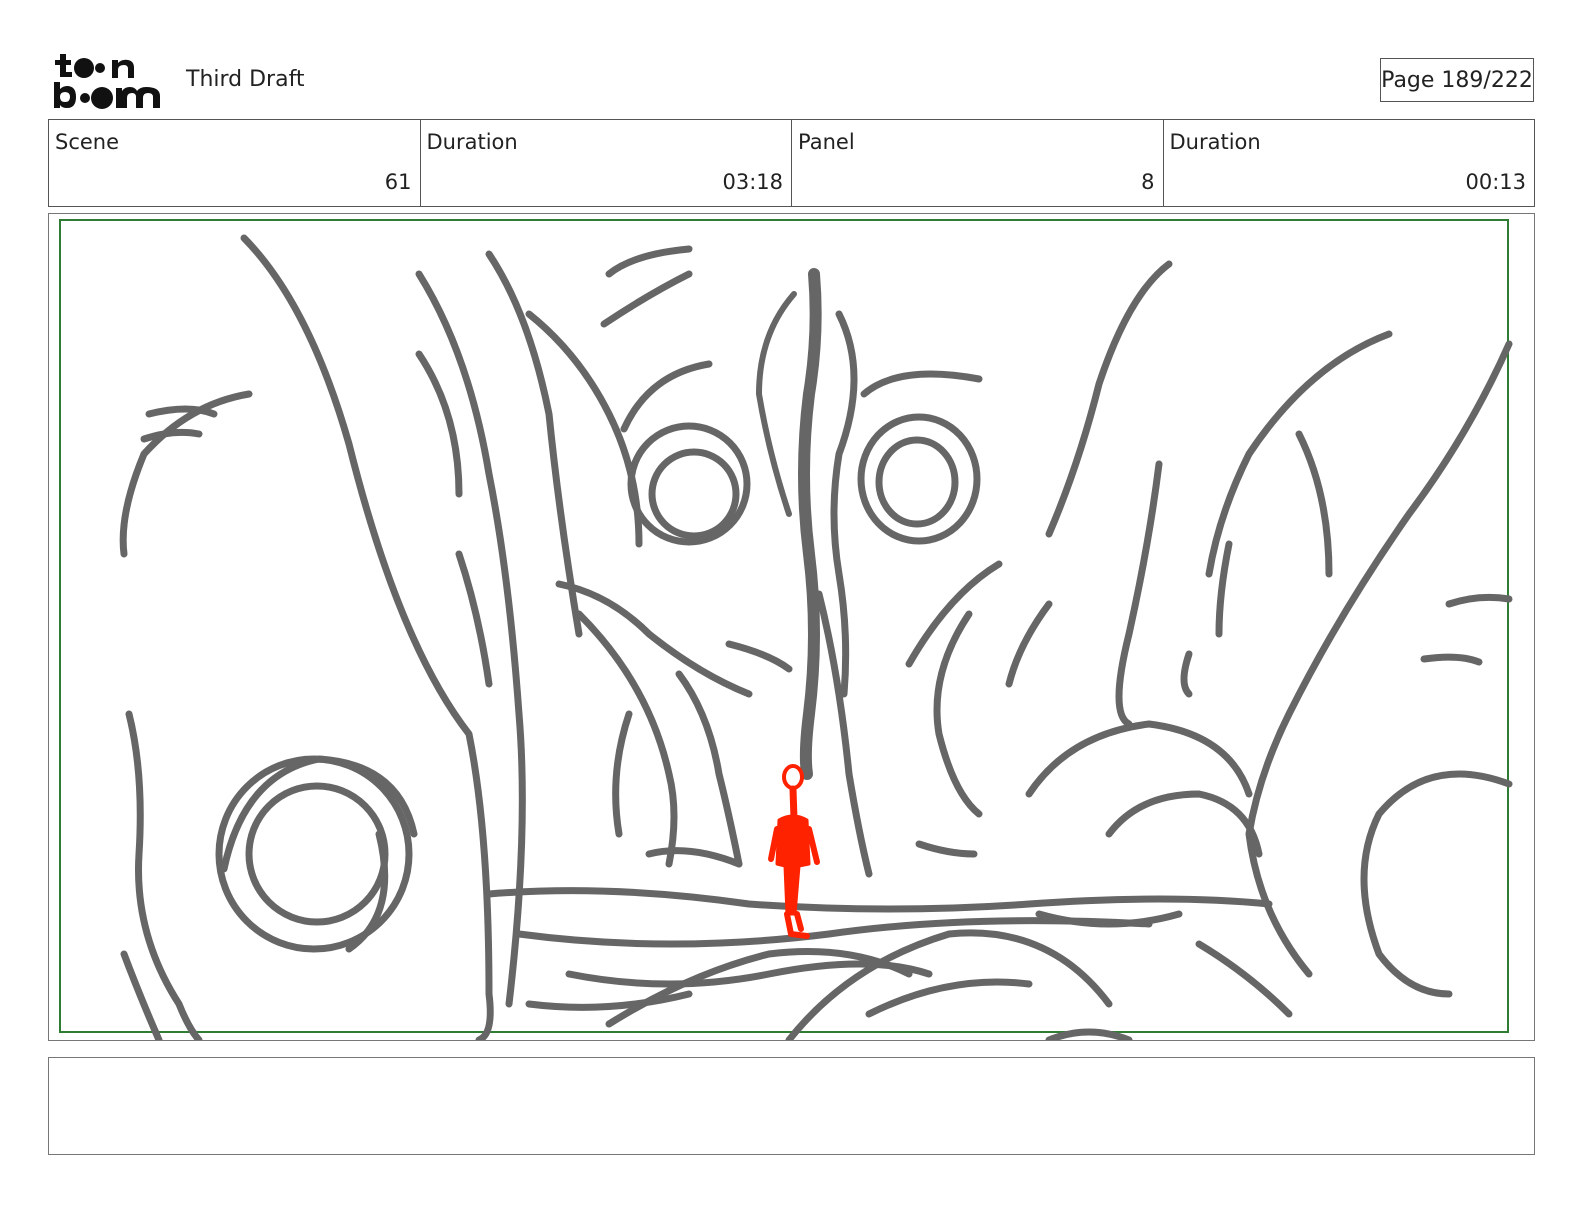 This screenshot has width=1584, height=1224. I want to click on page-number-label: Page 189/222, so click(1457, 80).